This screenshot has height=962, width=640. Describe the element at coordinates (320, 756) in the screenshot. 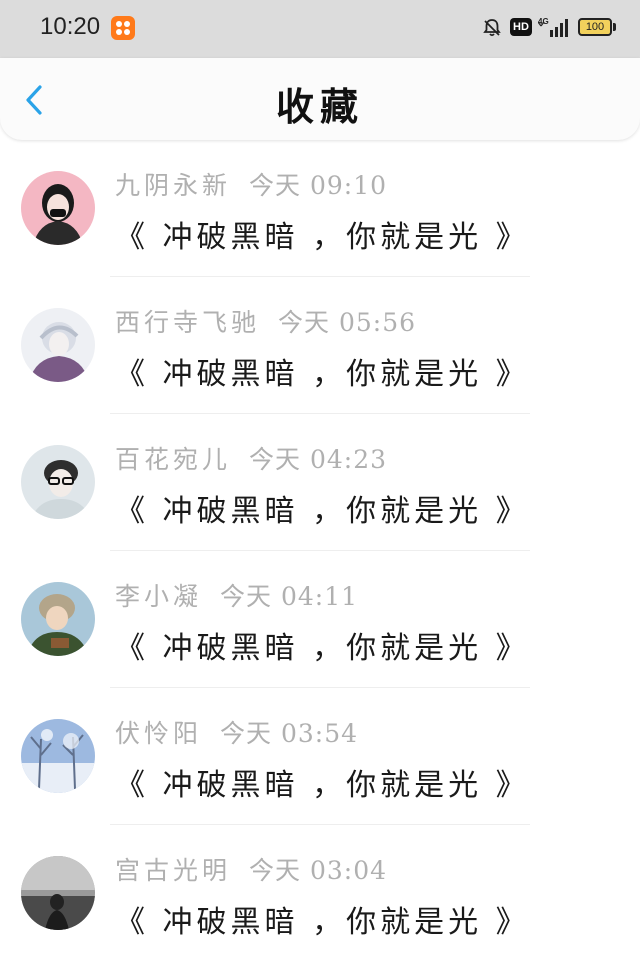

I see `list-item: 伏怜阳 今天 03:54 《 冲破黑暗 ，你就是光 》` at that location.